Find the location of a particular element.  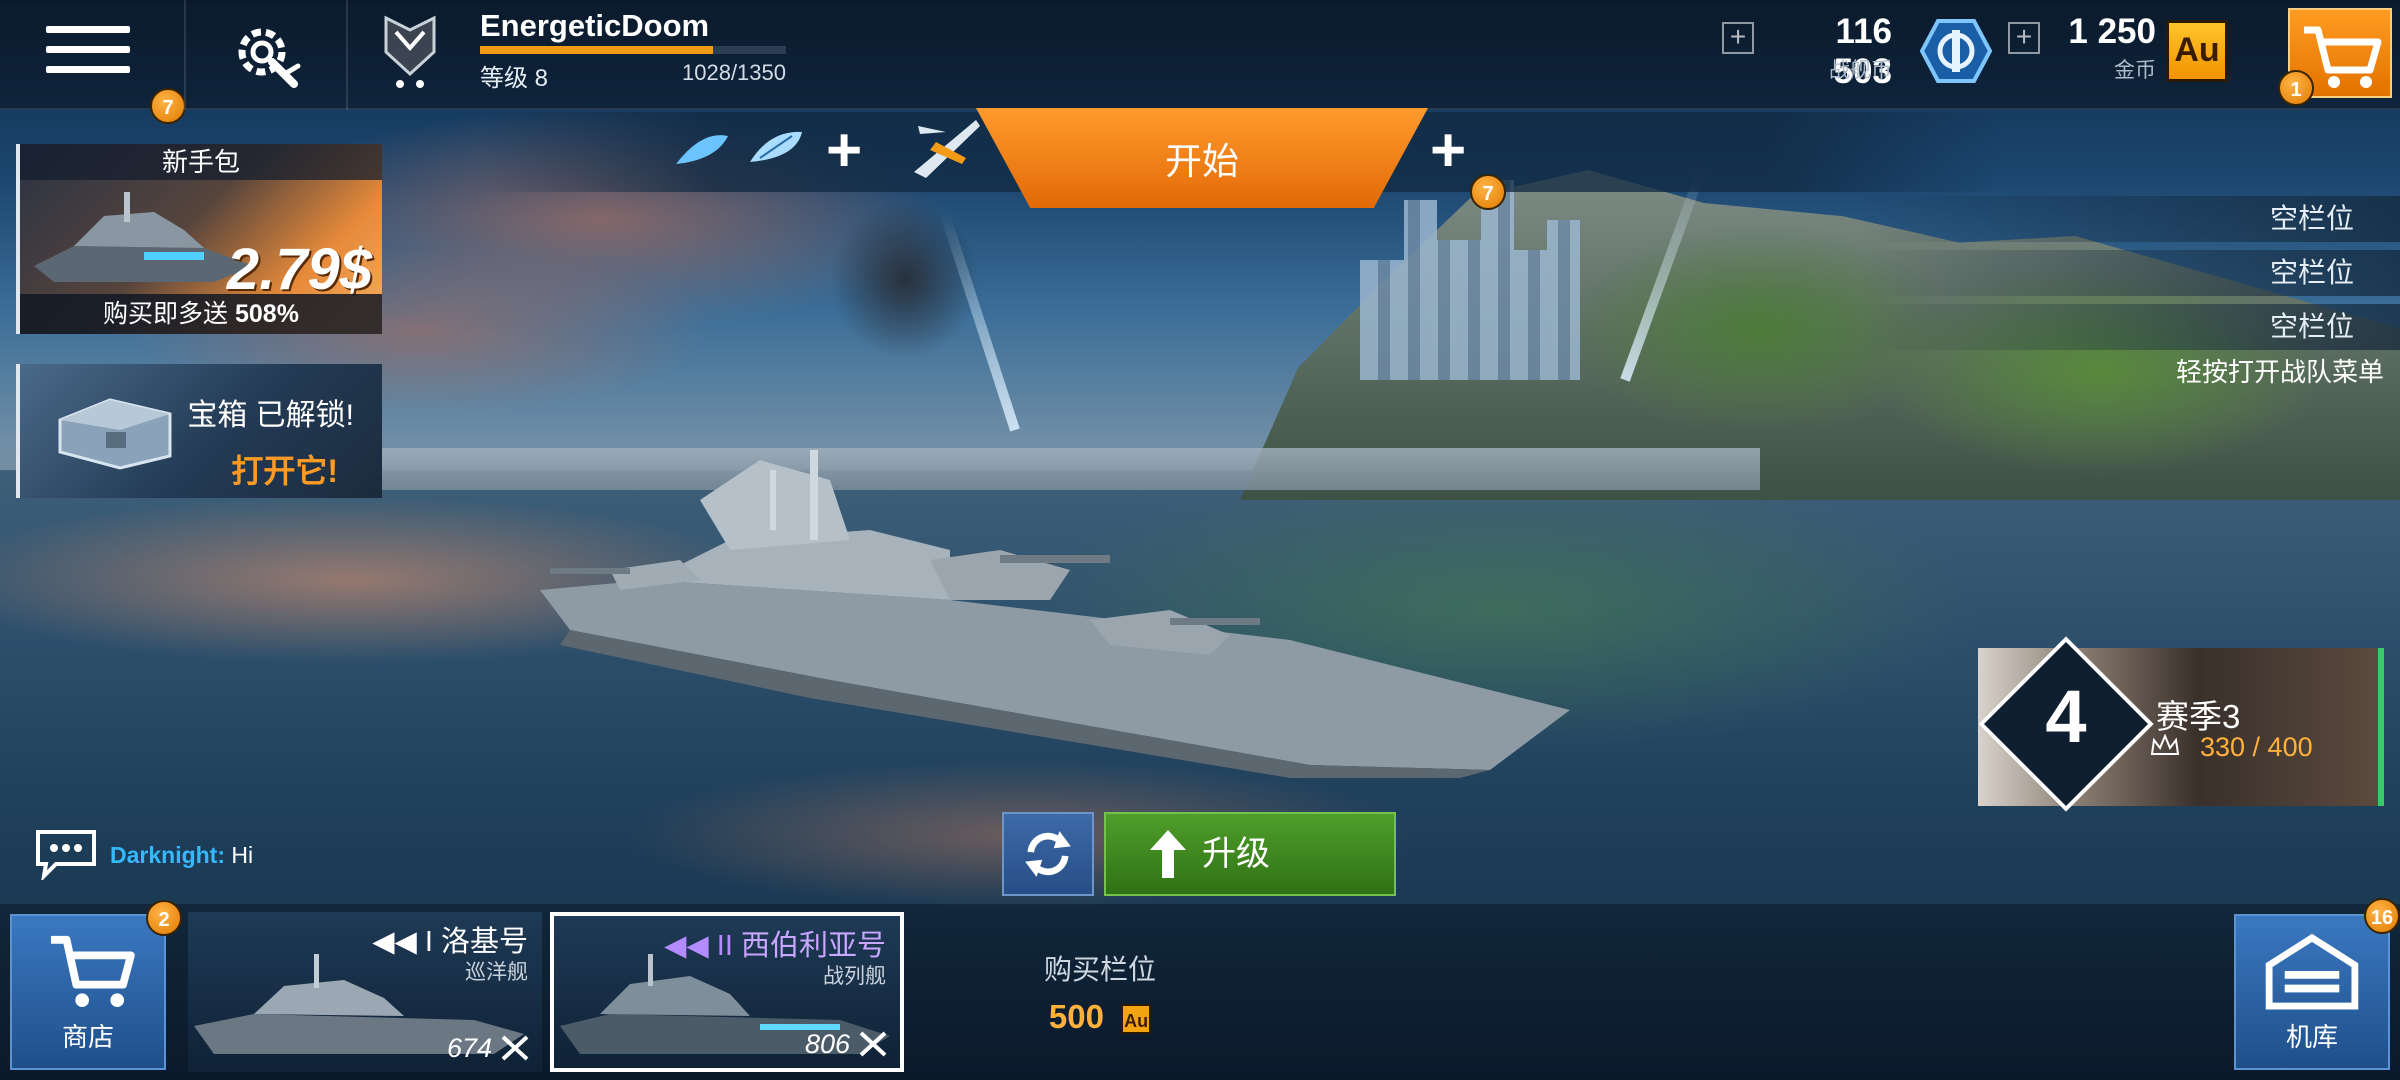

squad-menu-hint: 轻按打开战队菜单 is located at coordinates (2280, 370).